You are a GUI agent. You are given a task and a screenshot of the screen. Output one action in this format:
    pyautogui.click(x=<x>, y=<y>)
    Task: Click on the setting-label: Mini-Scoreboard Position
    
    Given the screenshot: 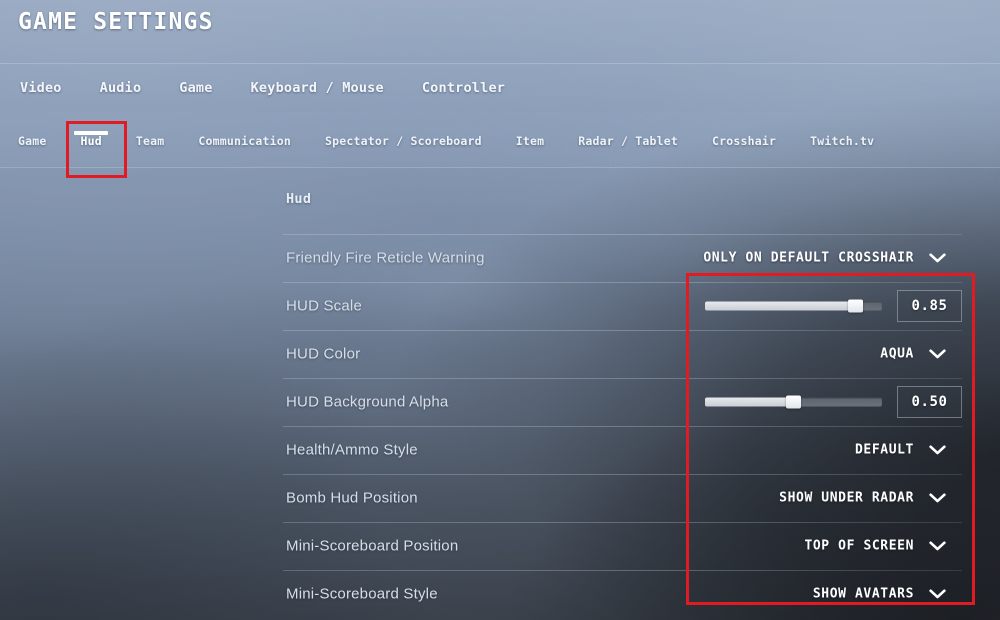 What is the action you would take?
    pyautogui.click(x=372, y=546)
    